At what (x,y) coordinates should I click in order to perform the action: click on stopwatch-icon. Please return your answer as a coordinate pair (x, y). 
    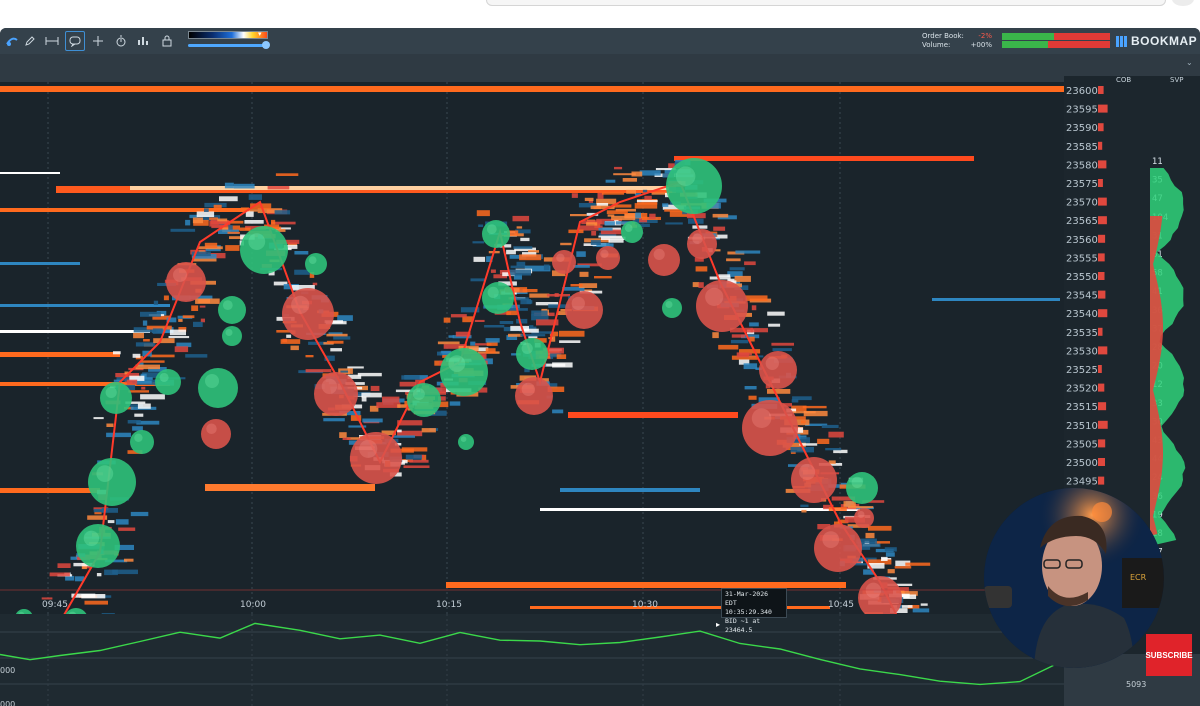
    Looking at the image, I should click on (121, 41).